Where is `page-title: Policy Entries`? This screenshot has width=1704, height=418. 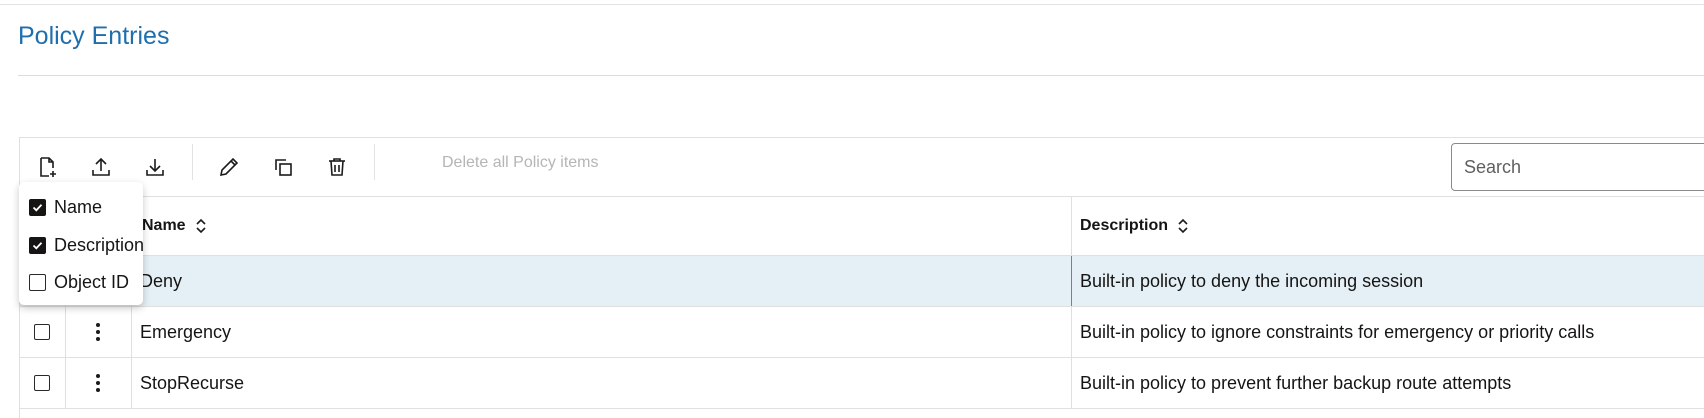 page-title: Policy Entries is located at coordinates (94, 36).